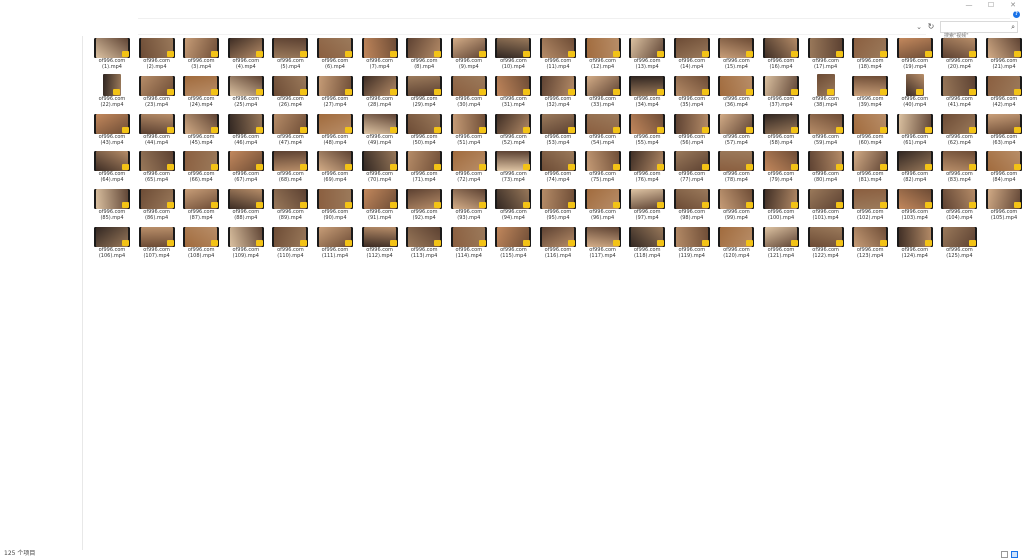  Describe the element at coordinates (601, 205) in the screenshot. I see `file-item: of996.com (96).mp4` at that location.